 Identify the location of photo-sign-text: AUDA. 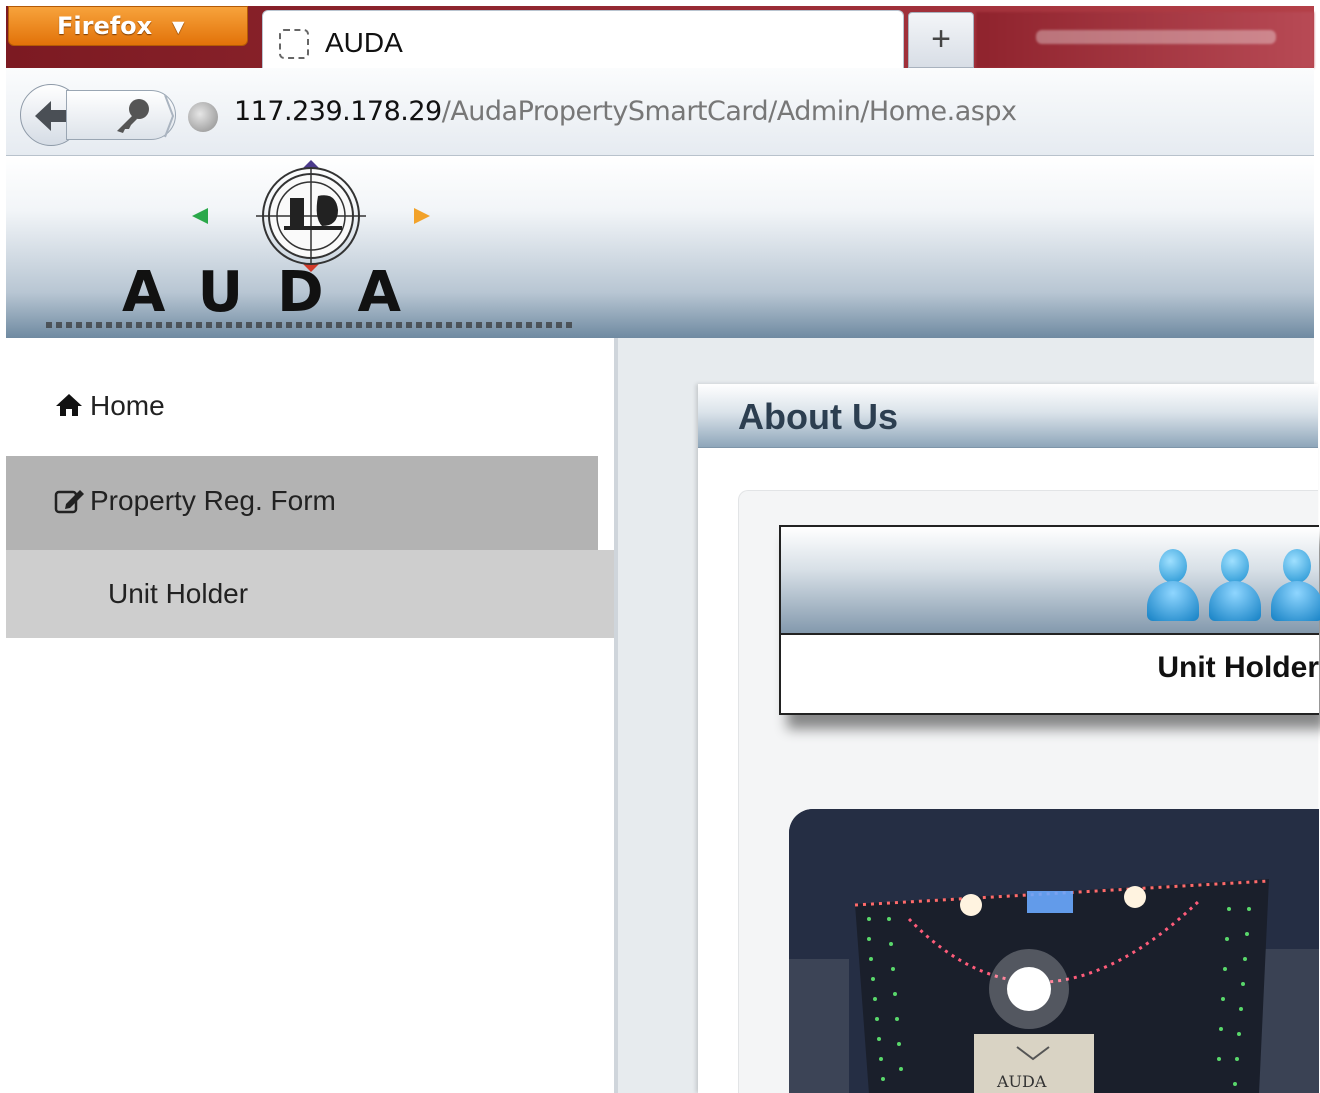
(1021, 1081).